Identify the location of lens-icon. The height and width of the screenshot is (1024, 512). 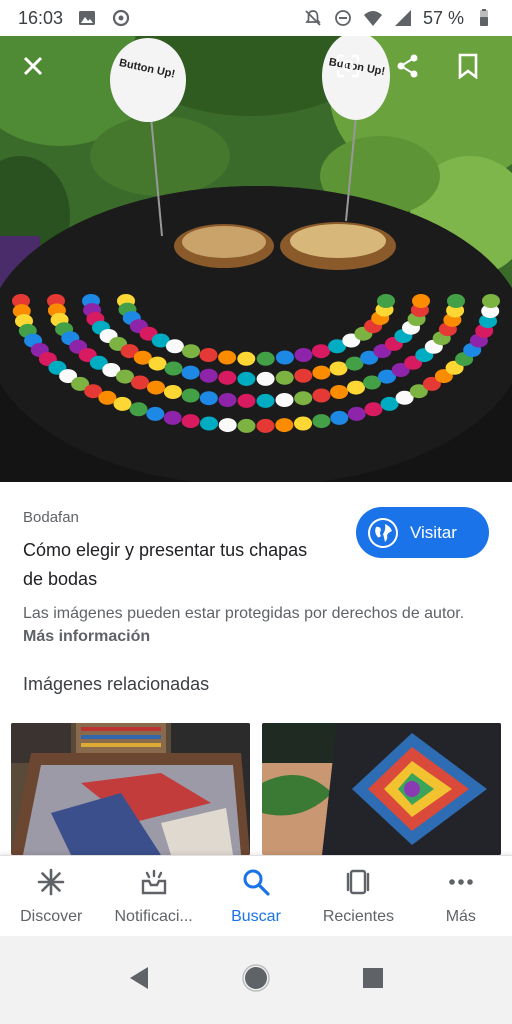
(348, 68).